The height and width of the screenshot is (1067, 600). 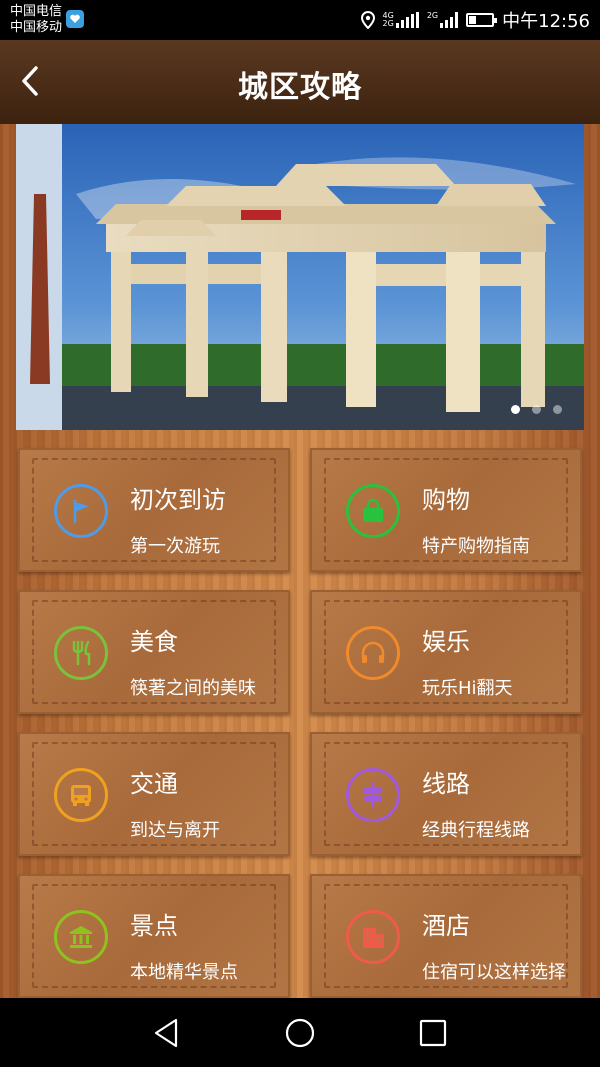 What do you see at coordinates (154, 926) in the screenshot?
I see `card-title: 景点` at bounding box center [154, 926].